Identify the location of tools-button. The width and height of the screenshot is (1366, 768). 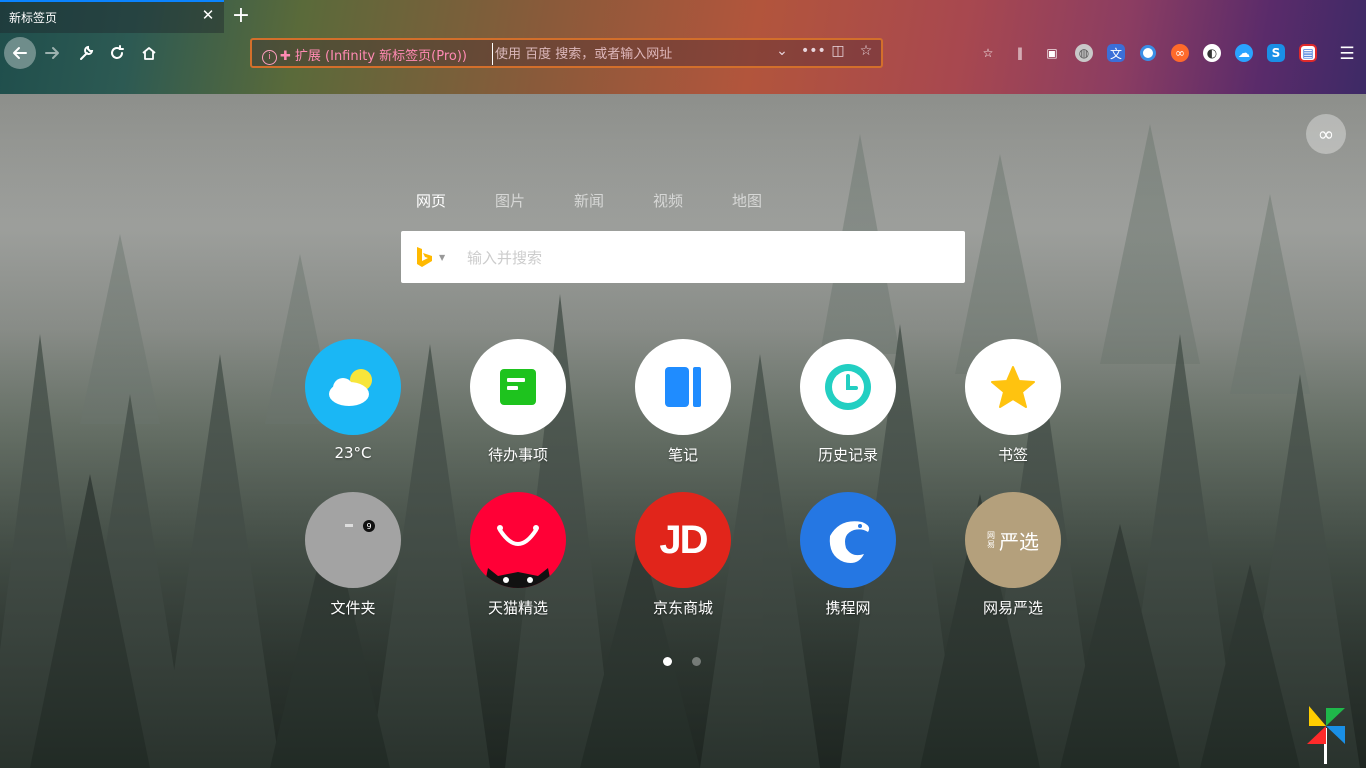
(86, 53).